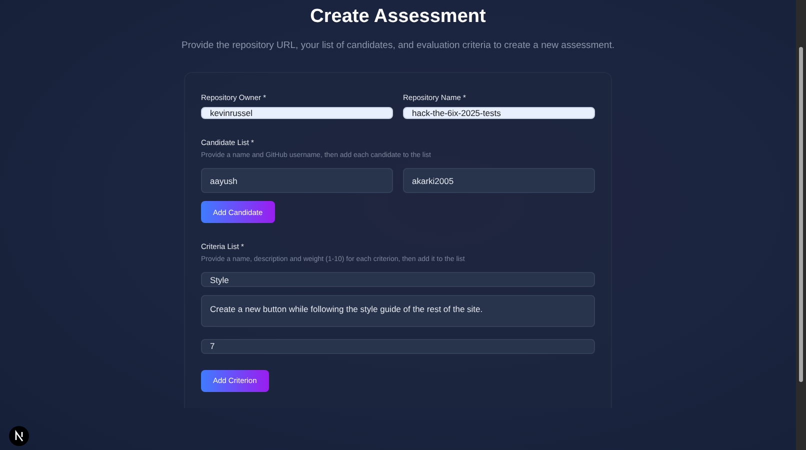 Image resolution: width=806 pixels, height=450 pixels. What do you see at coordinates (398, 346) in the screenshot?
I see `weight-input-field: 7` at bounding box center [398, 346].